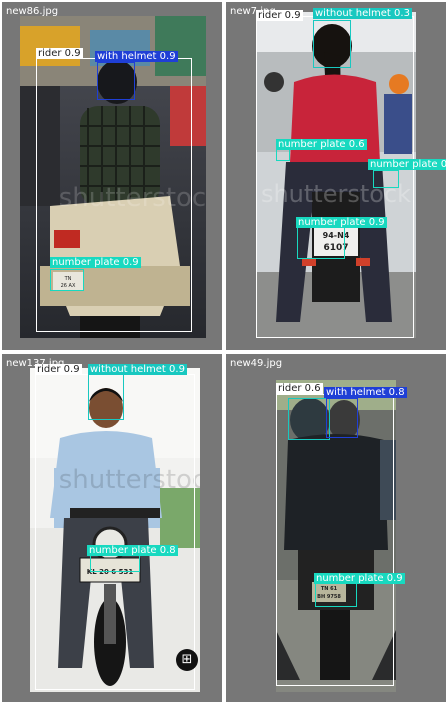 This screenshot has height=704, width=448. What do you see at coordinates (362, 13) in the screenshot?
I see `no-helmet-label: without helmet 0.3` at bounding box center [362, 13].